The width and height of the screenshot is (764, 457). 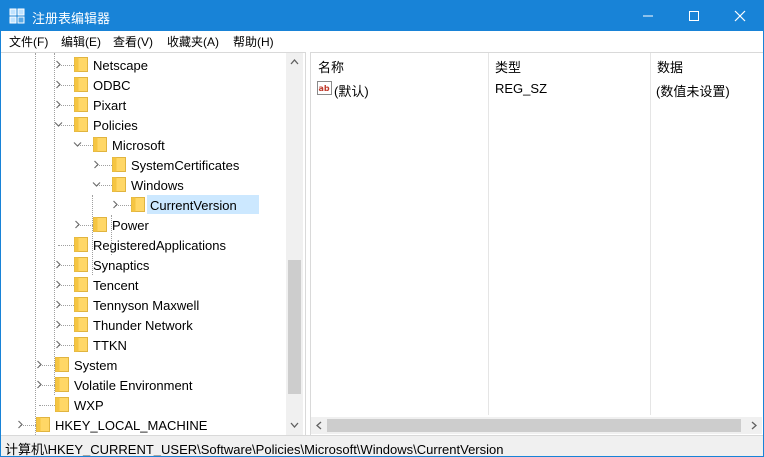 I want to click on tree-item-system: System, so click(x=143, y=365).